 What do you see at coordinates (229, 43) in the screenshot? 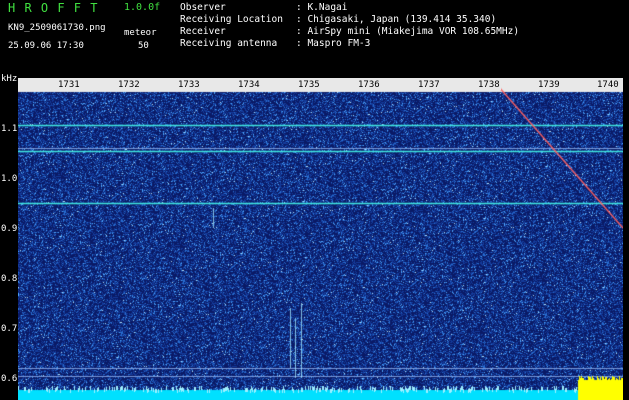
I see `antenna-label: Receiving antenna` at bounding box center [229, 43].